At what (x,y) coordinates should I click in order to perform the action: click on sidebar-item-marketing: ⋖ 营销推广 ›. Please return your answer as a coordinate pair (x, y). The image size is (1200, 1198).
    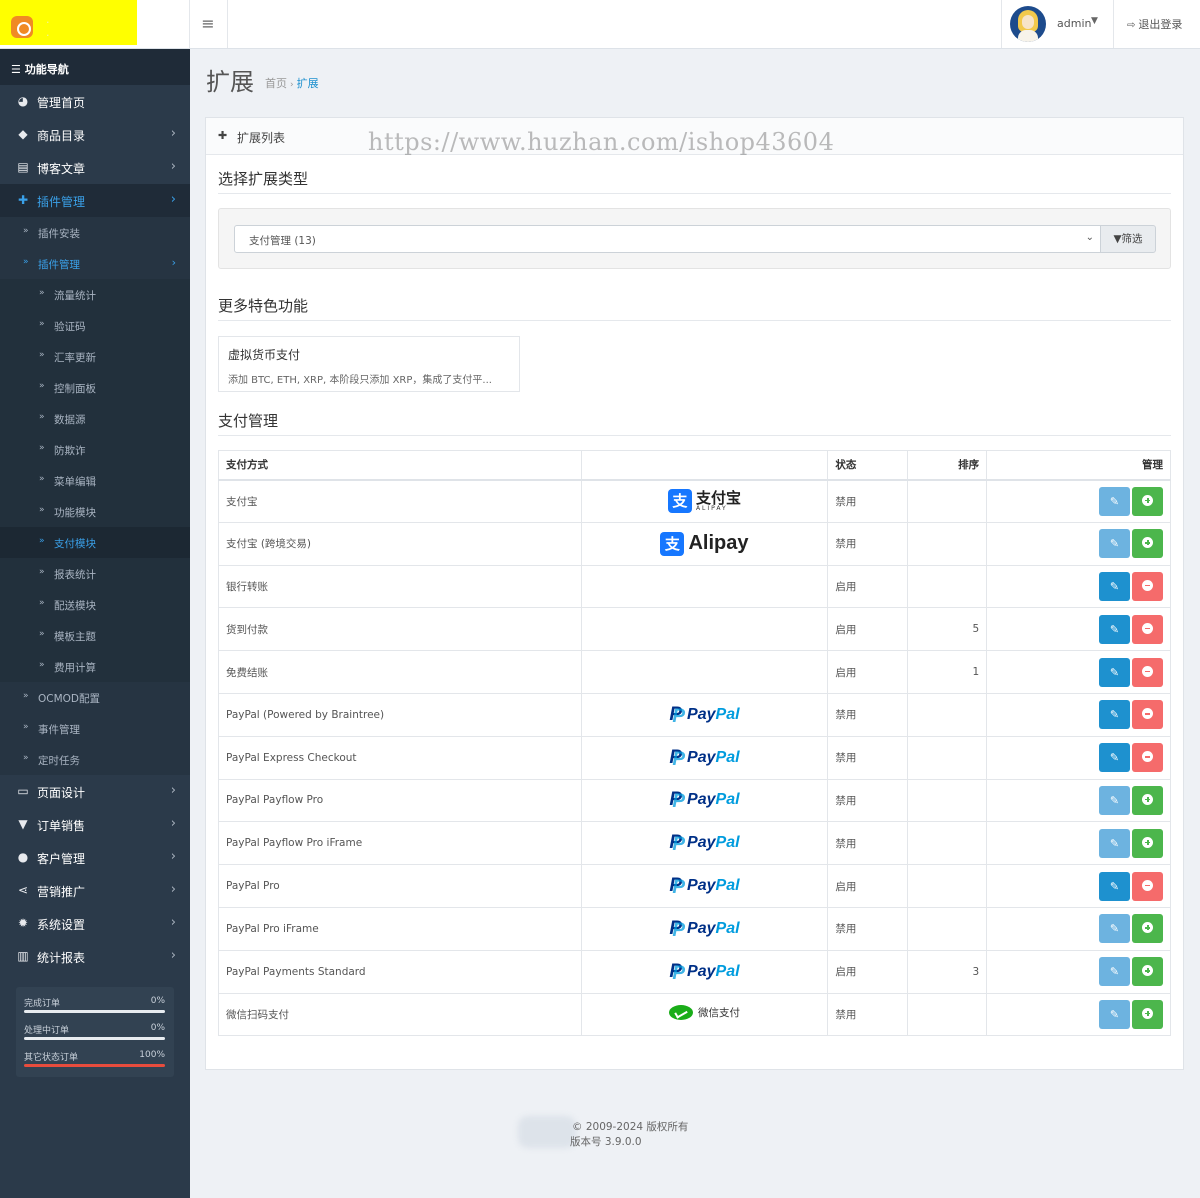
    Looking at the image, I should click on (95, 890).